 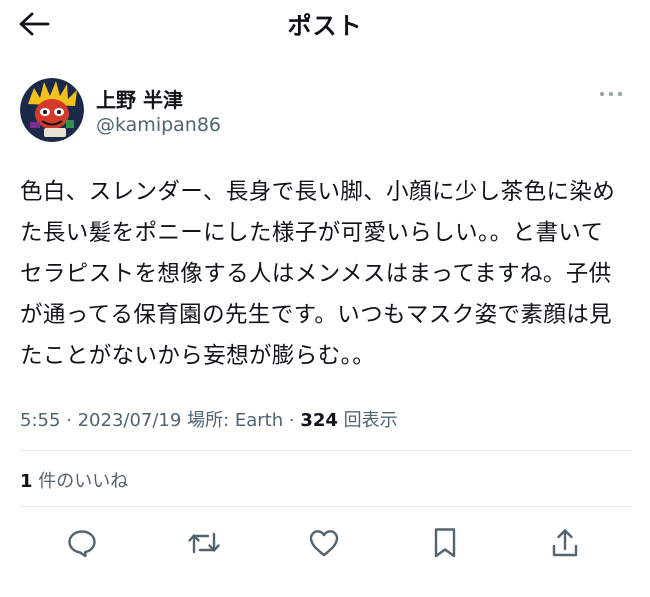 I want to click on post-text-line: セラピストを想像する人はメンメスはまってますね。子供, so click(x=316, y=274).